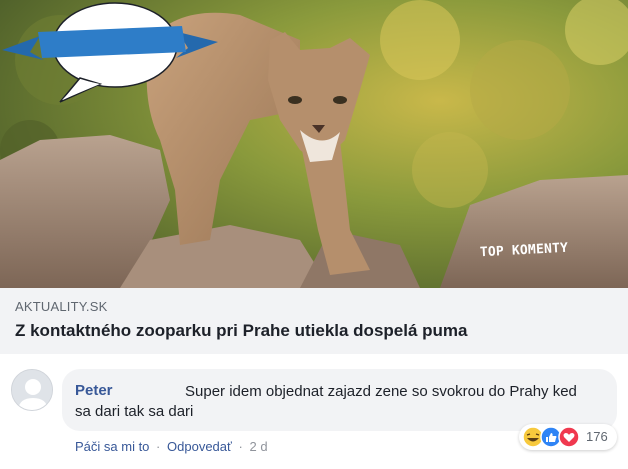 The image size is (628, 469). I want to click on love-icon, so click(569, 437).